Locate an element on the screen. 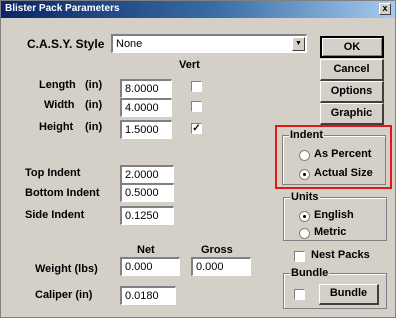 The height and width of the screenshot is (318, 396). height-label: Height is located at coordinates (56, 127).